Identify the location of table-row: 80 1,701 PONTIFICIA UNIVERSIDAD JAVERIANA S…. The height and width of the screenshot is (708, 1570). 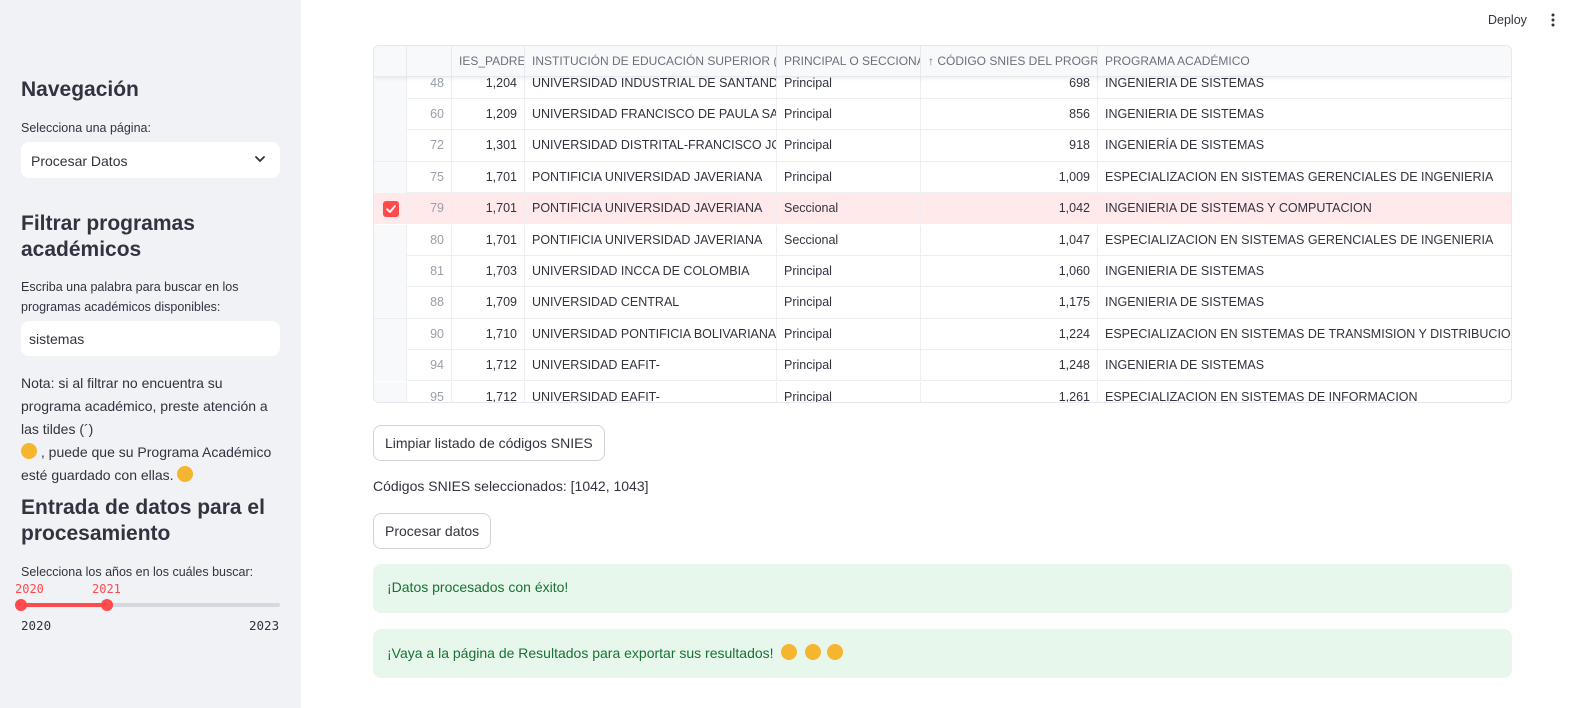
(942, 240).